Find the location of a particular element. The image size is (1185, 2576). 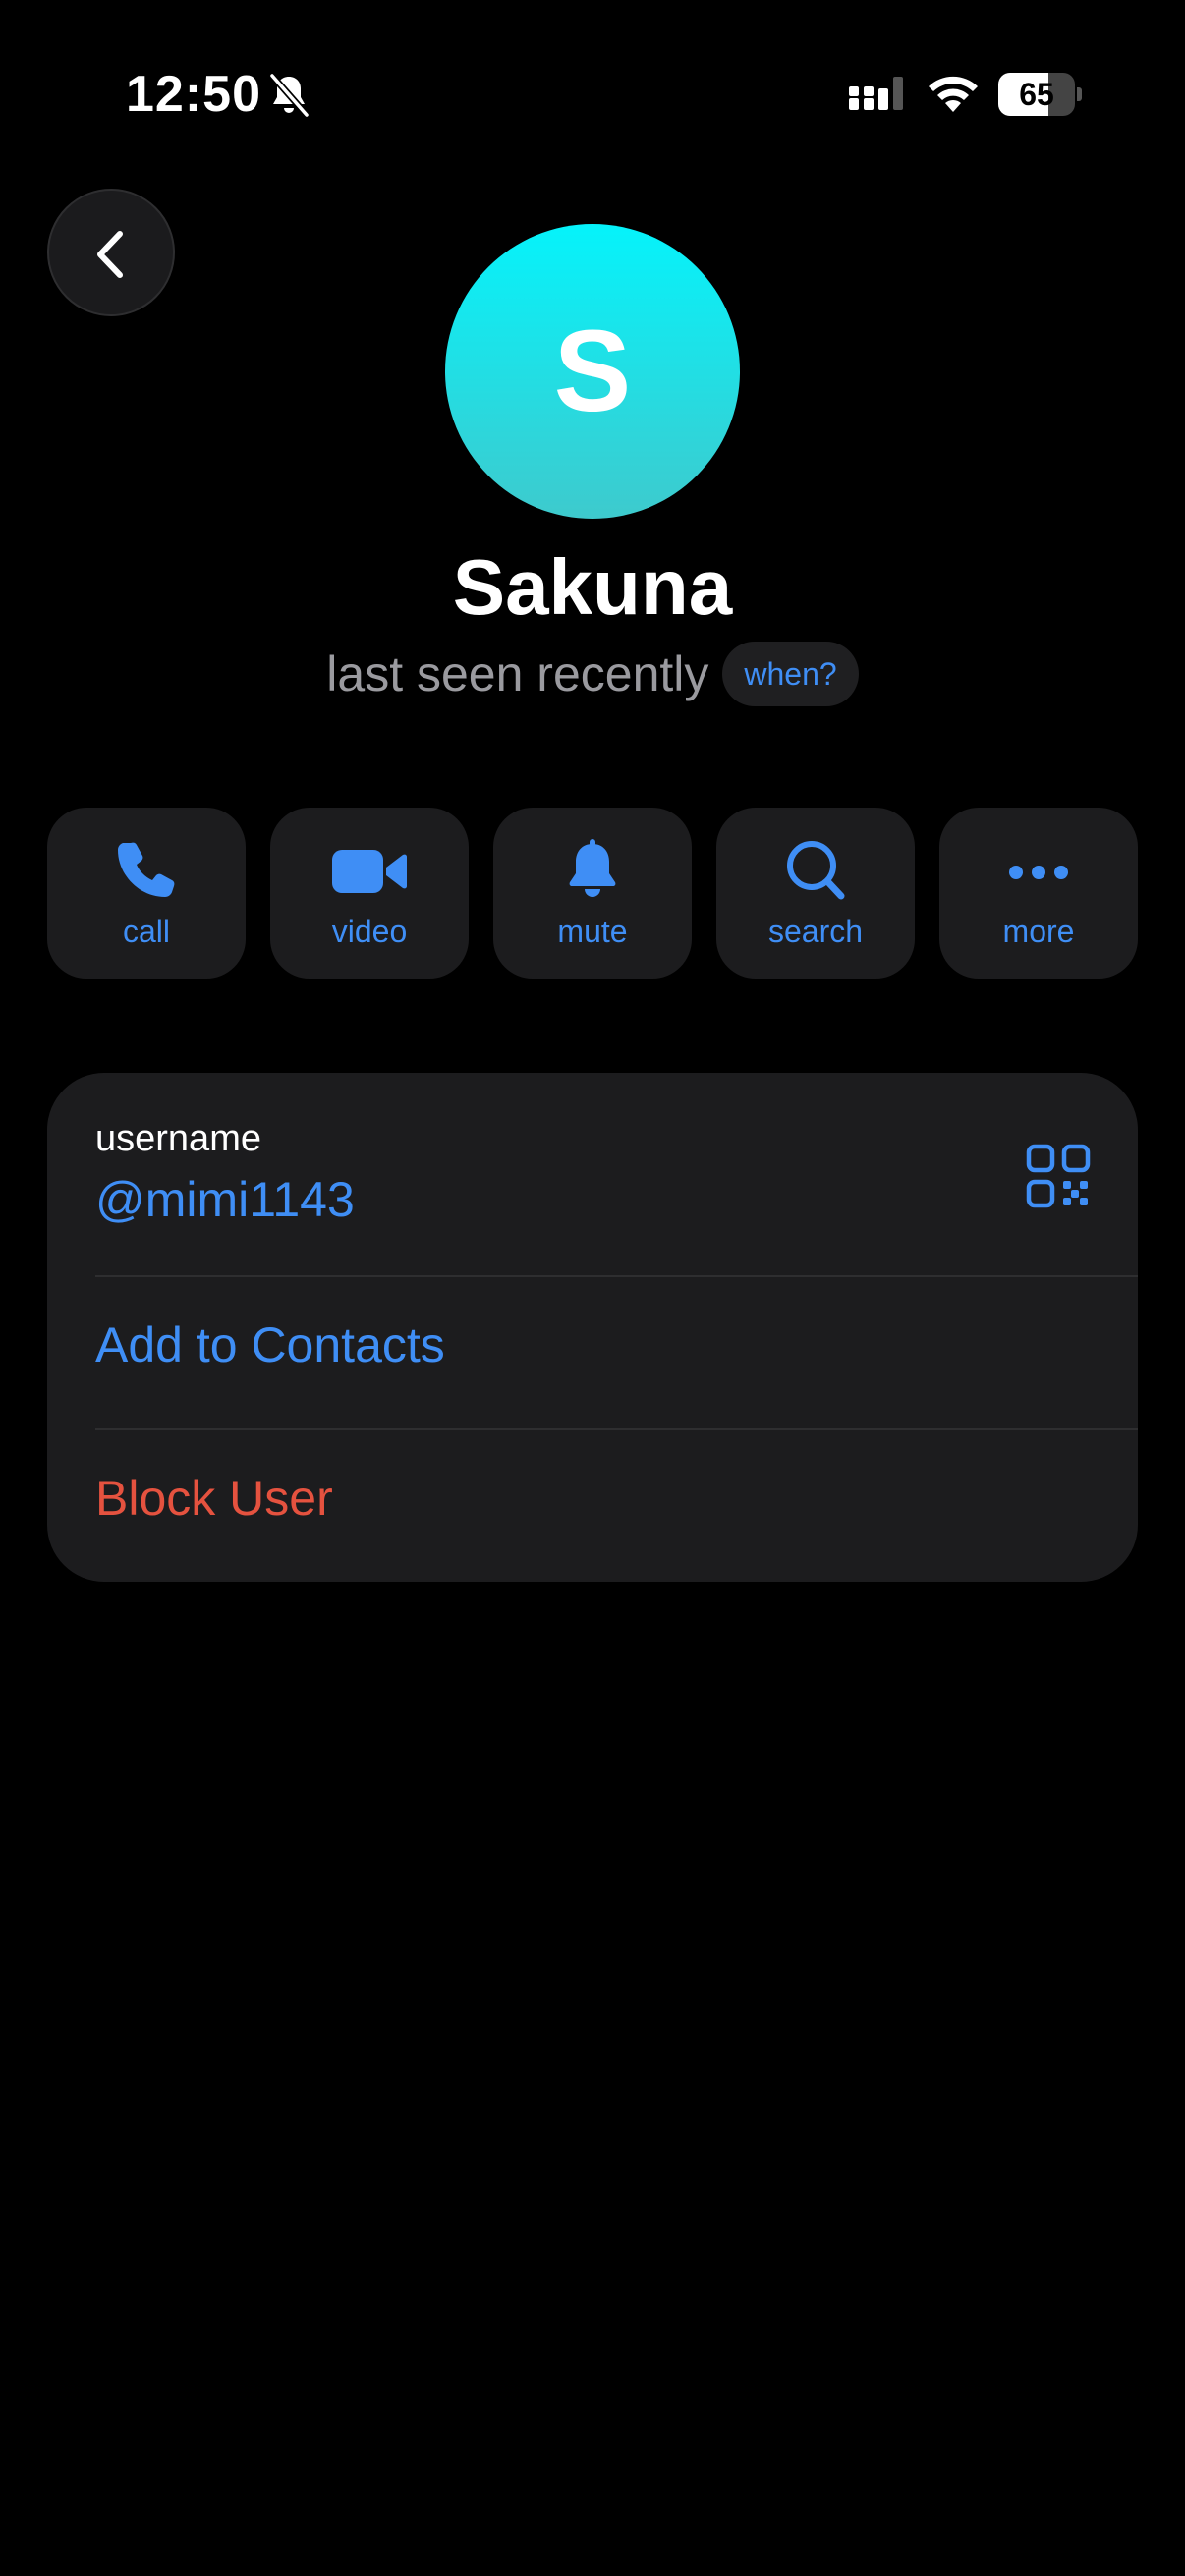

more-label: more is located at coordinates (1038, 931).